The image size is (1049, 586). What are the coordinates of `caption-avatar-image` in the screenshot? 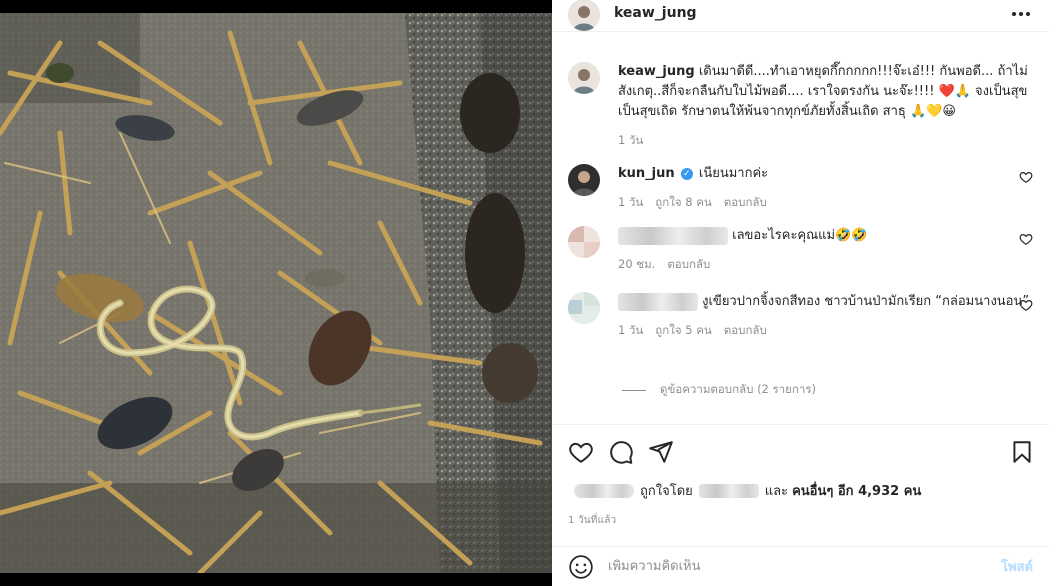 It's located at (584, 78).